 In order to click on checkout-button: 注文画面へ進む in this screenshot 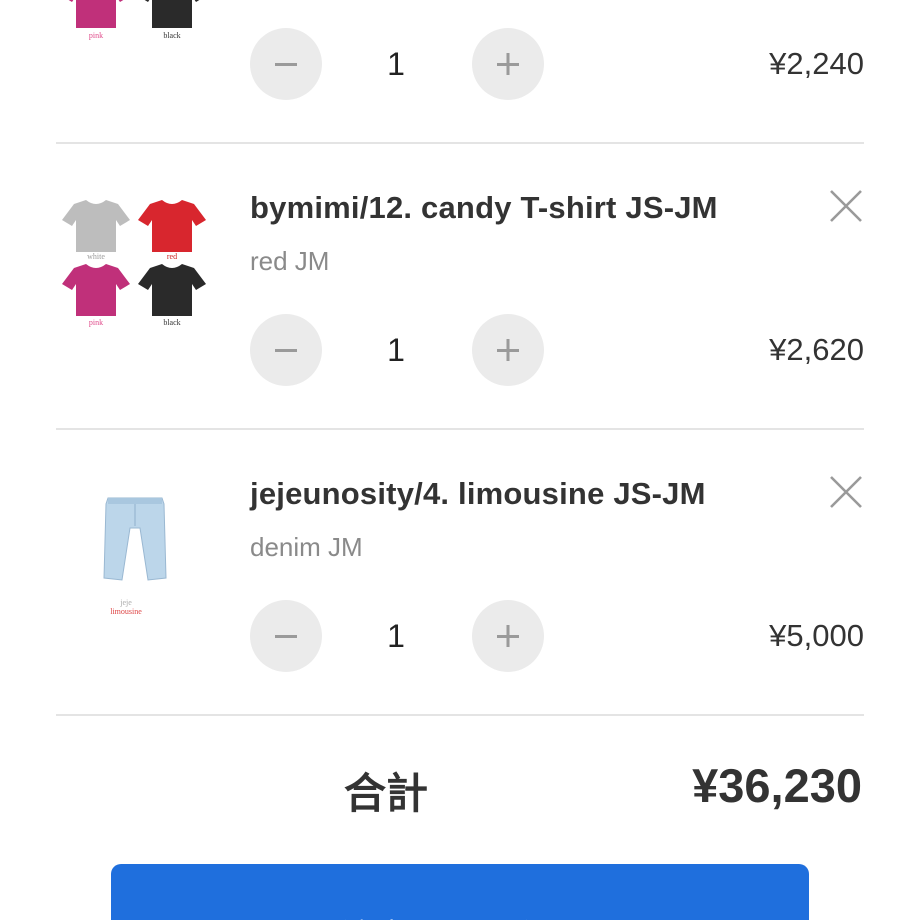, I will do `click(460, 892)`.